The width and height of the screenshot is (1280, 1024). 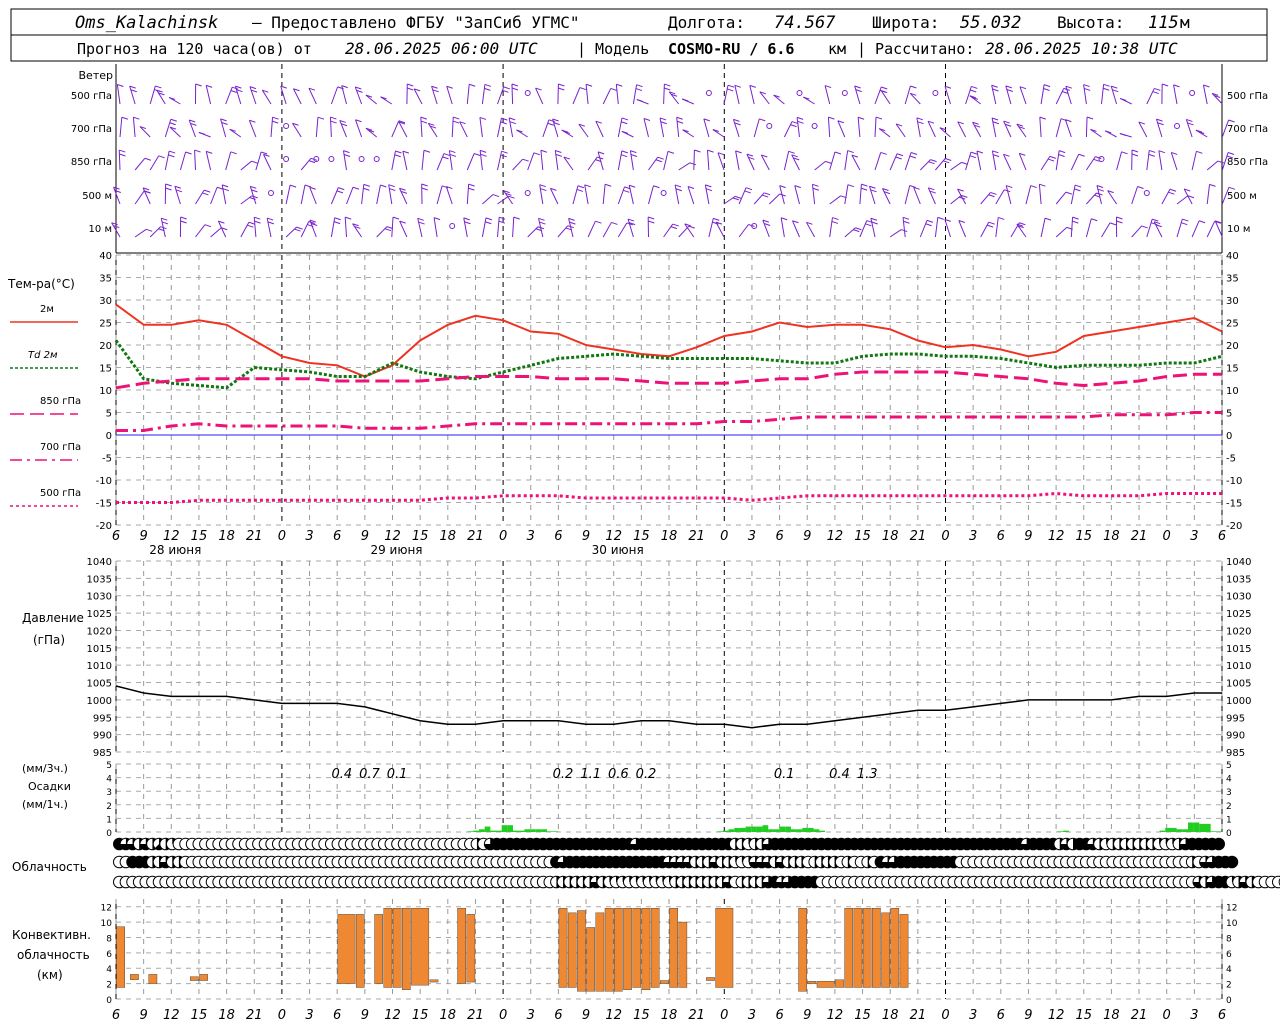 I want to click on precip-tick-right: 2, so click(x=1229, y=807).